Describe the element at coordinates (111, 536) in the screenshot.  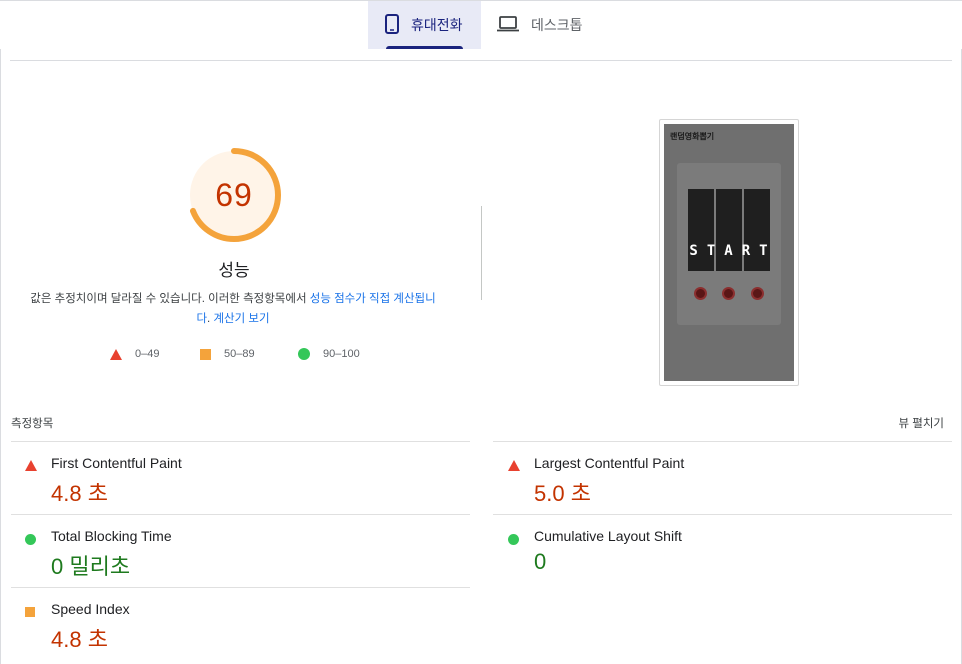
I see `metric-label: Total Blocking Time` at that location.